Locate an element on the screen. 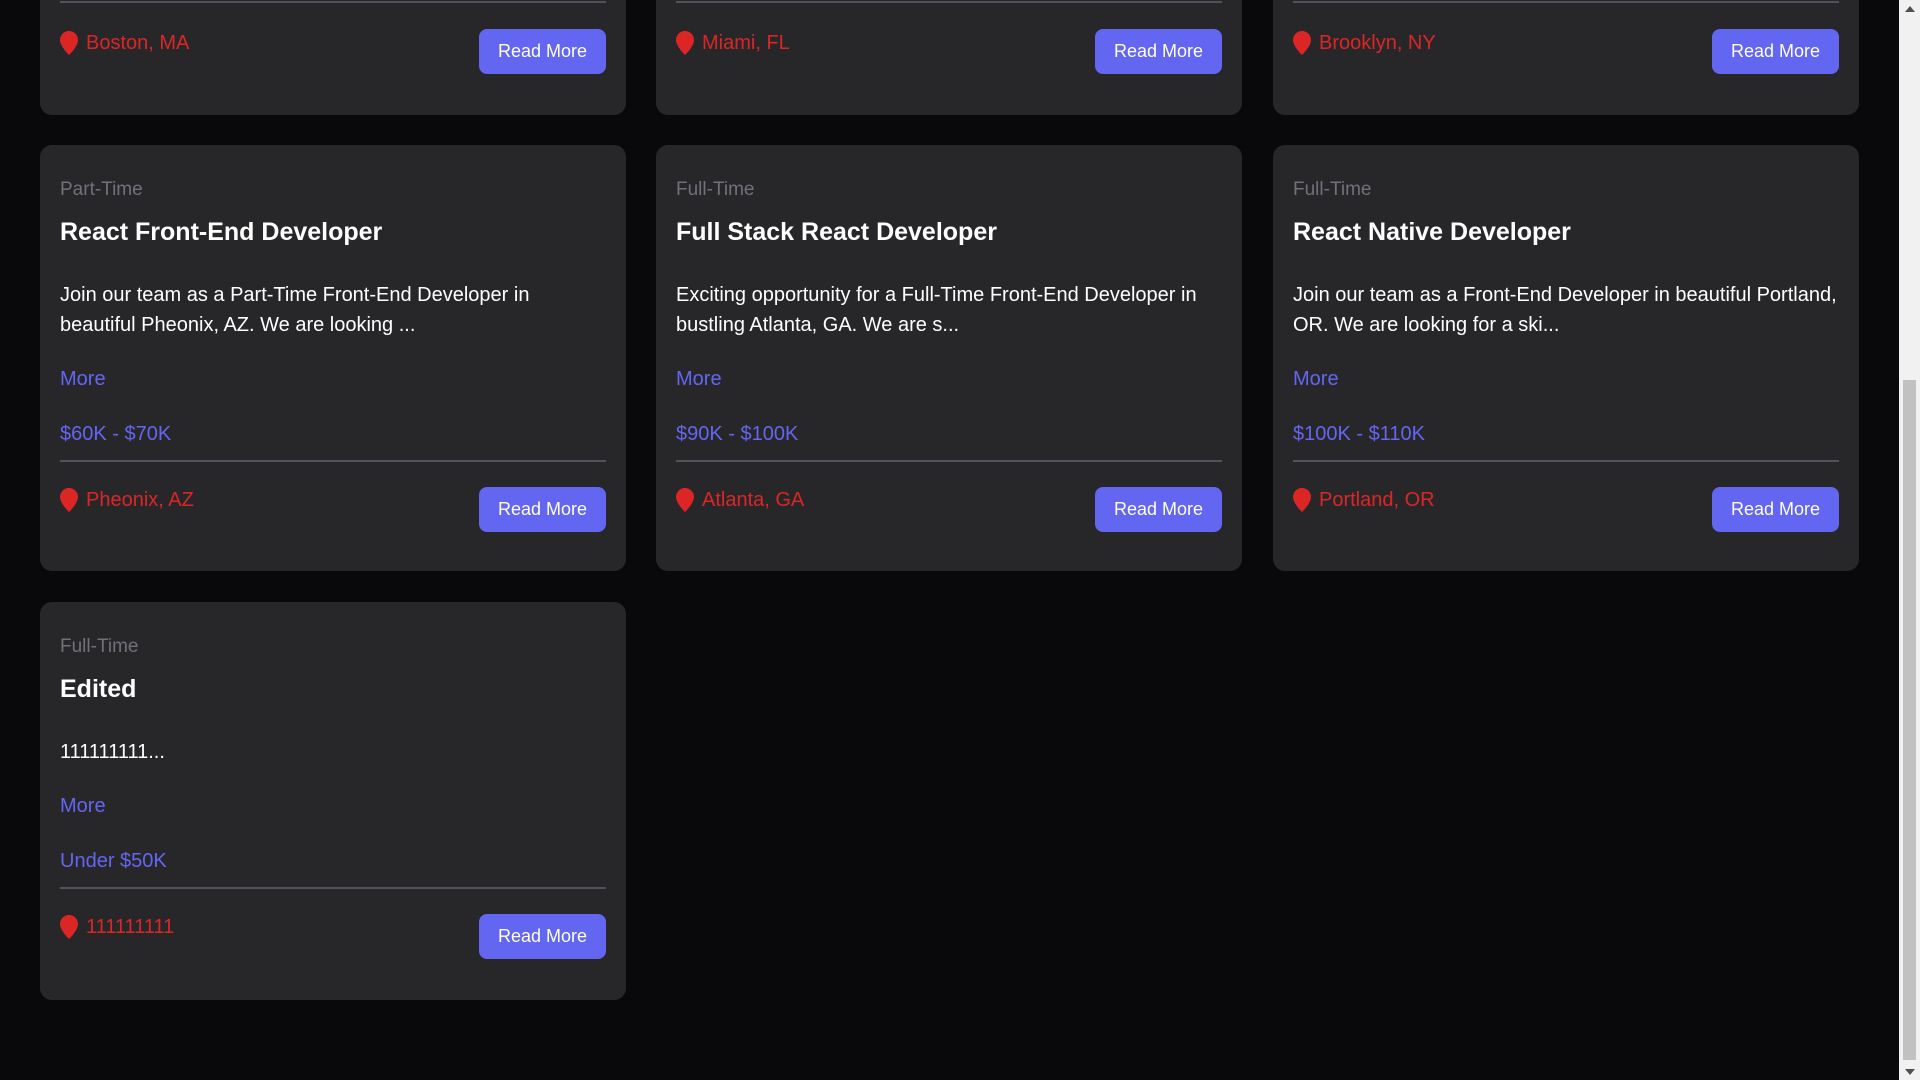  scroll-up-arrow is located at coordinates (1909, 8).